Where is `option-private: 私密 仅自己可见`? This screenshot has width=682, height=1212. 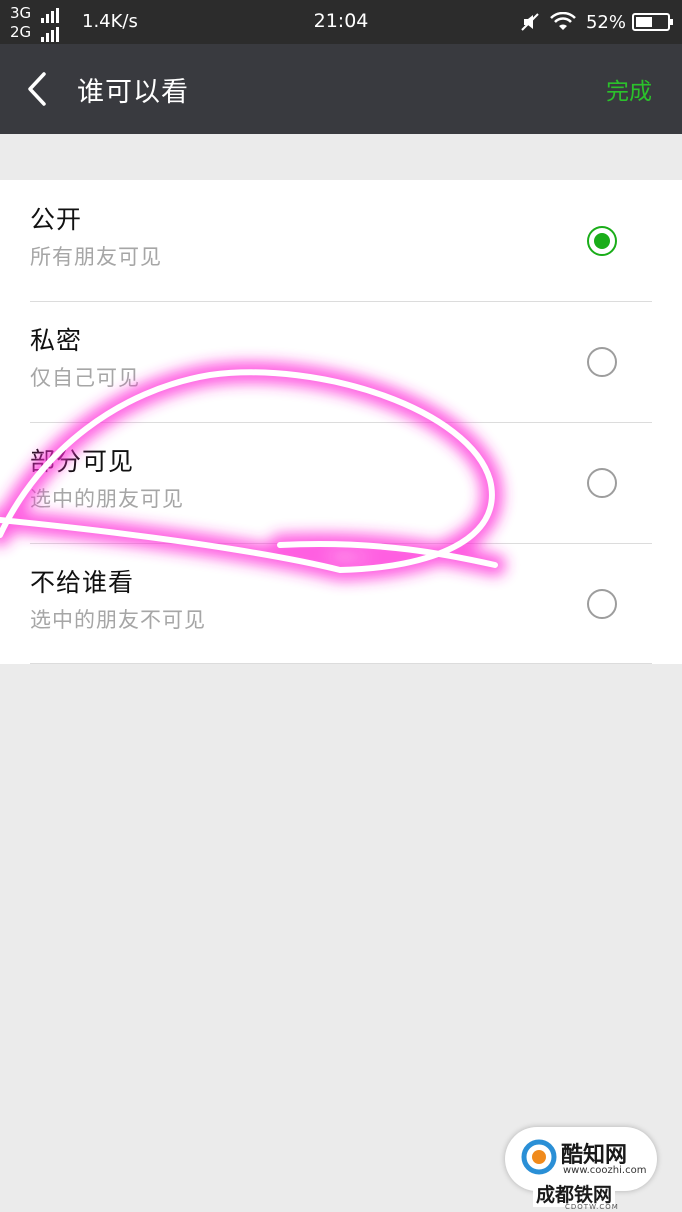
option-private: 私密 仅自己可见 is located at coordinates (341, 361).